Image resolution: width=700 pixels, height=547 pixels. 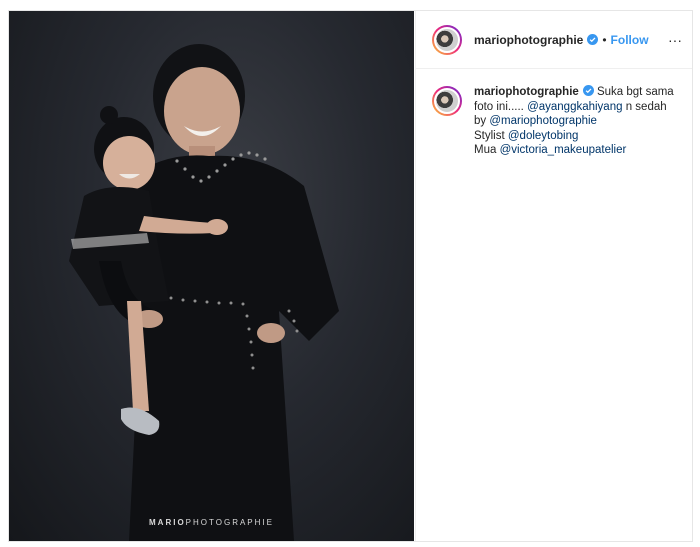 What do you see at coordinates (630, 40) in the screenshot?
I see `follow-button: Follow` at bounding box center [630, 40].